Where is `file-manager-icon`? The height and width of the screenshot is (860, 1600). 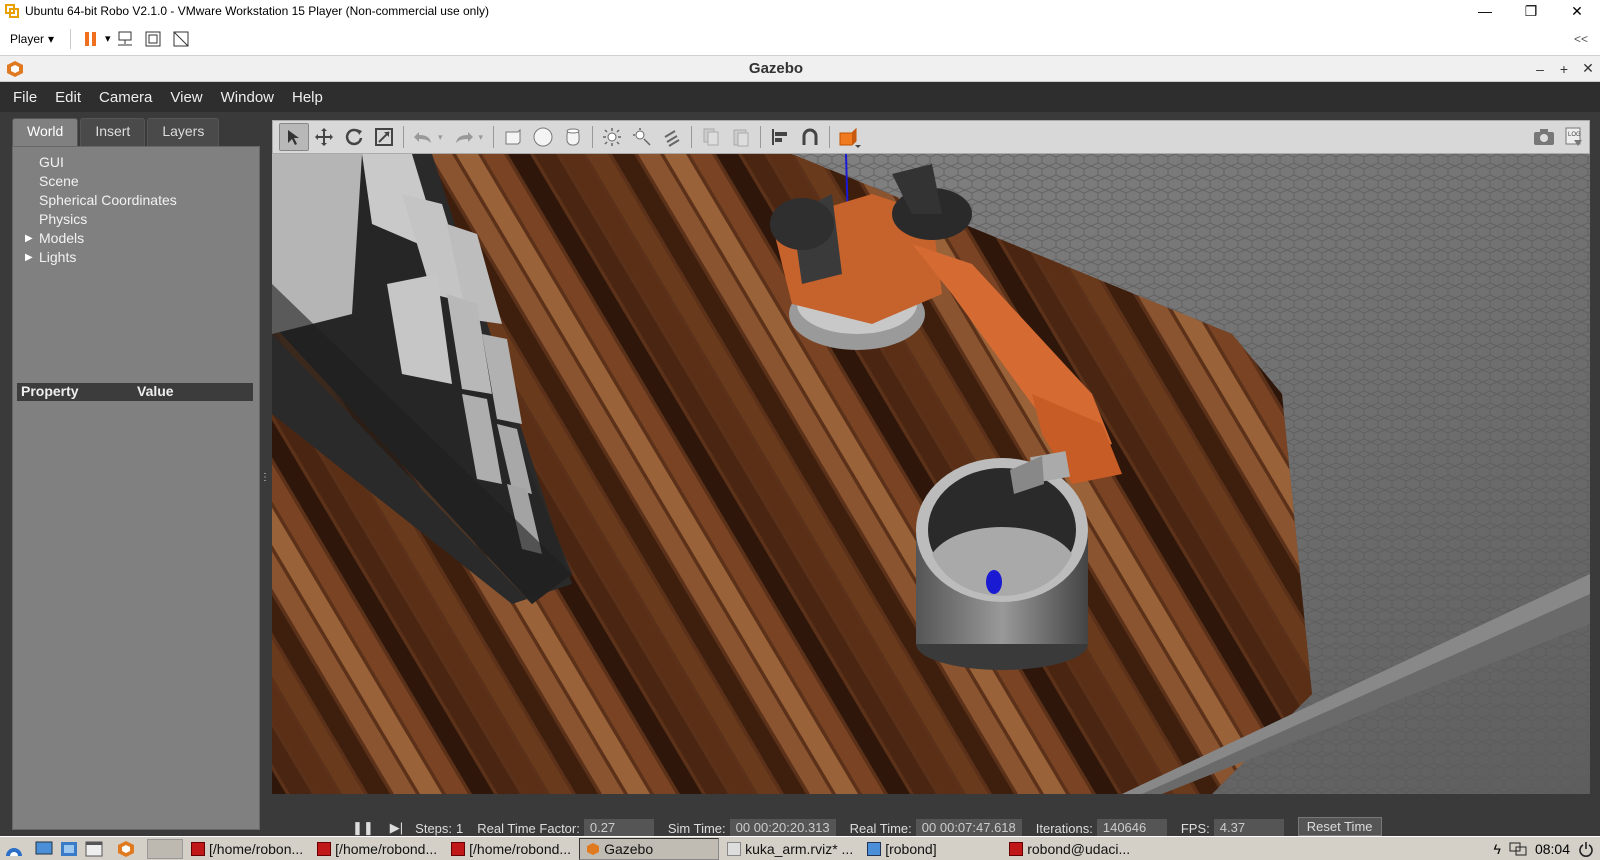
file-manager-icon is located at coordinates (69, 848).